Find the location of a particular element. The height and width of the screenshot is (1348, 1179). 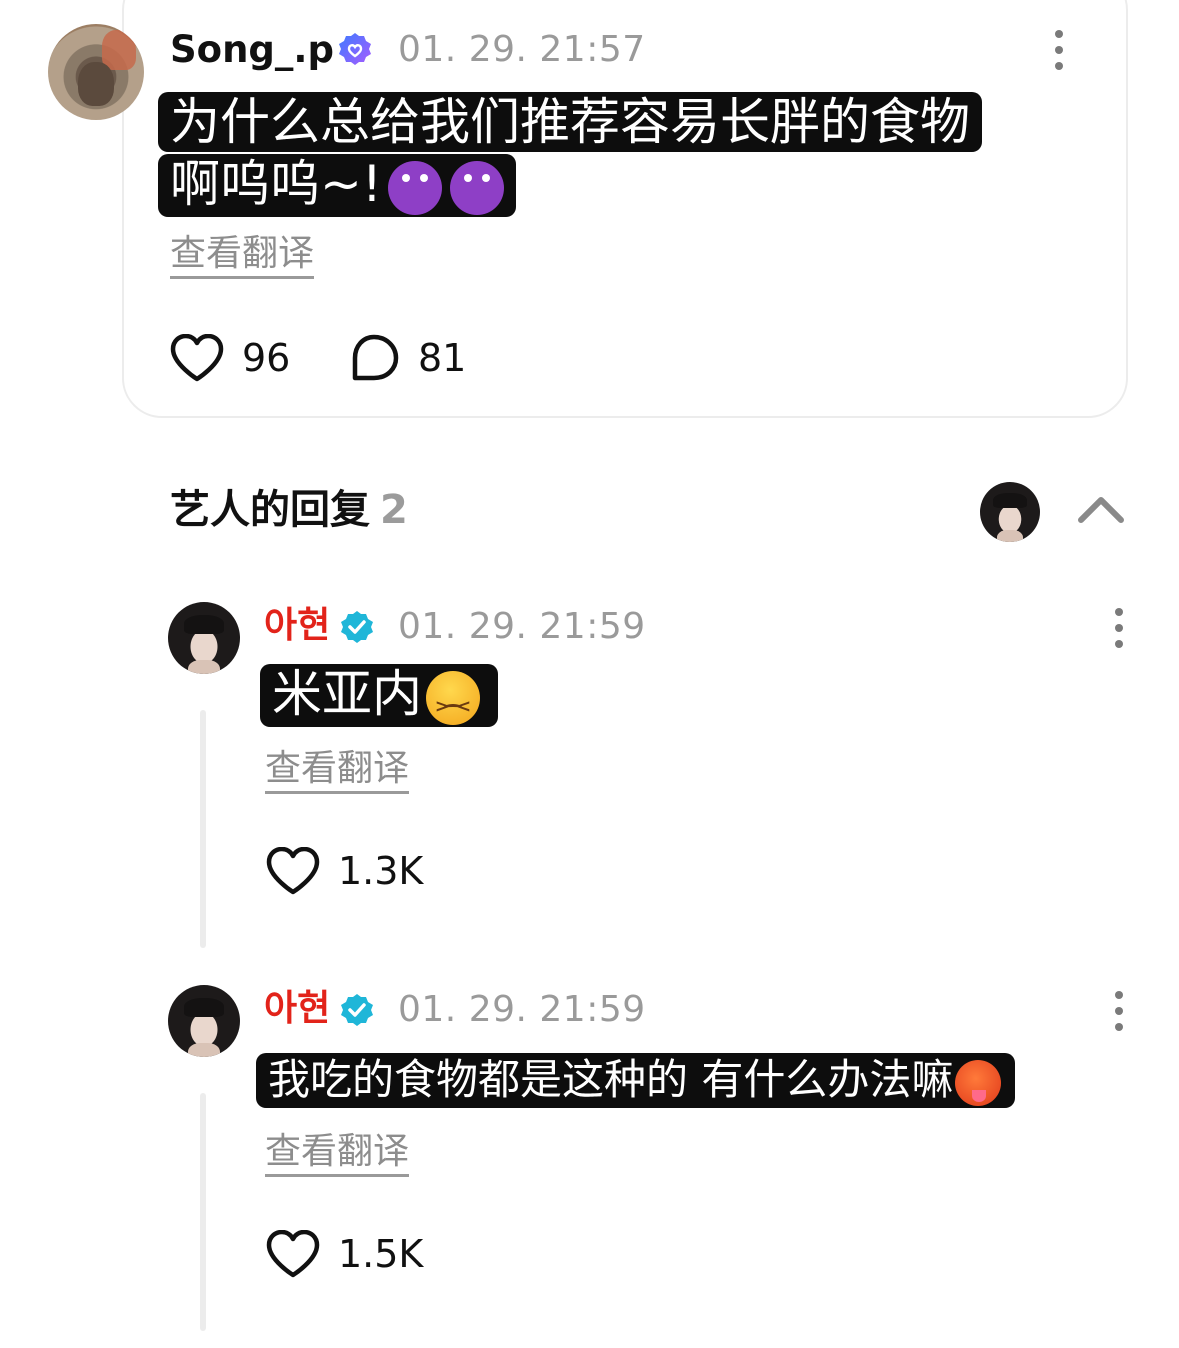

reply-text: 我吃的食物都是这种的 有什么办法嘛 is located at coordinates (636, 1080).